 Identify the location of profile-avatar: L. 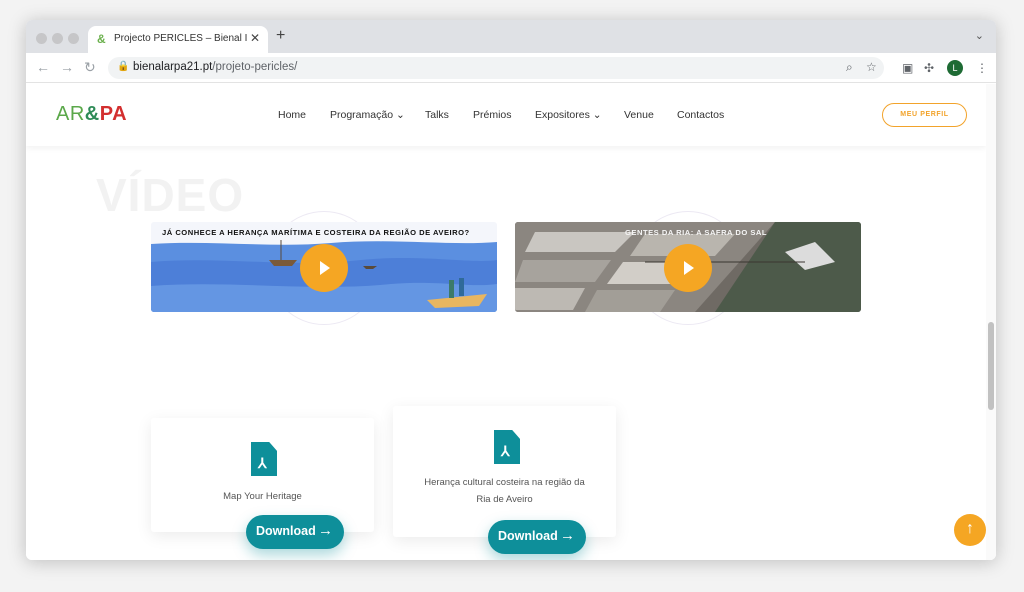
(955, 68).